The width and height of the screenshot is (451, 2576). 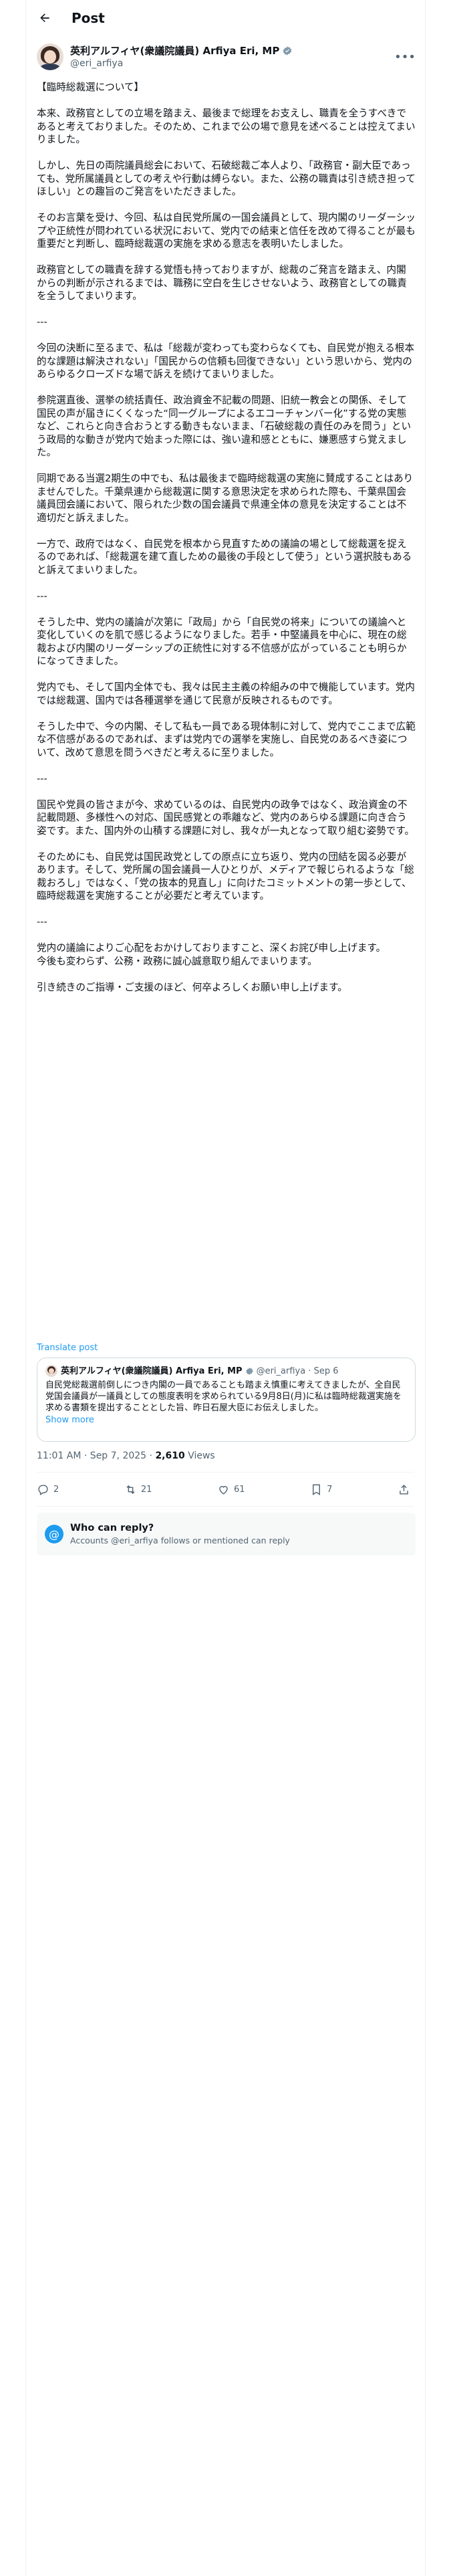 I want to click on repost-count: 21, so click(x=146, y=1489).